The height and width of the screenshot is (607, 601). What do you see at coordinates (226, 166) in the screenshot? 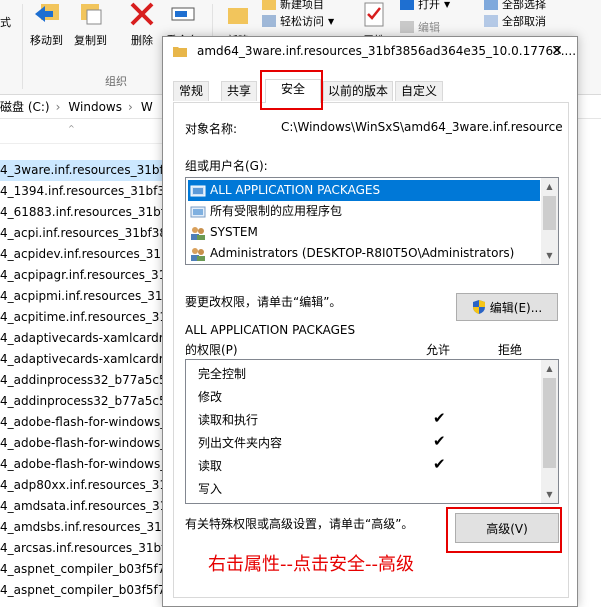
I see `groups-label: 组或用户名(G):` at bounding box center [226, 166].